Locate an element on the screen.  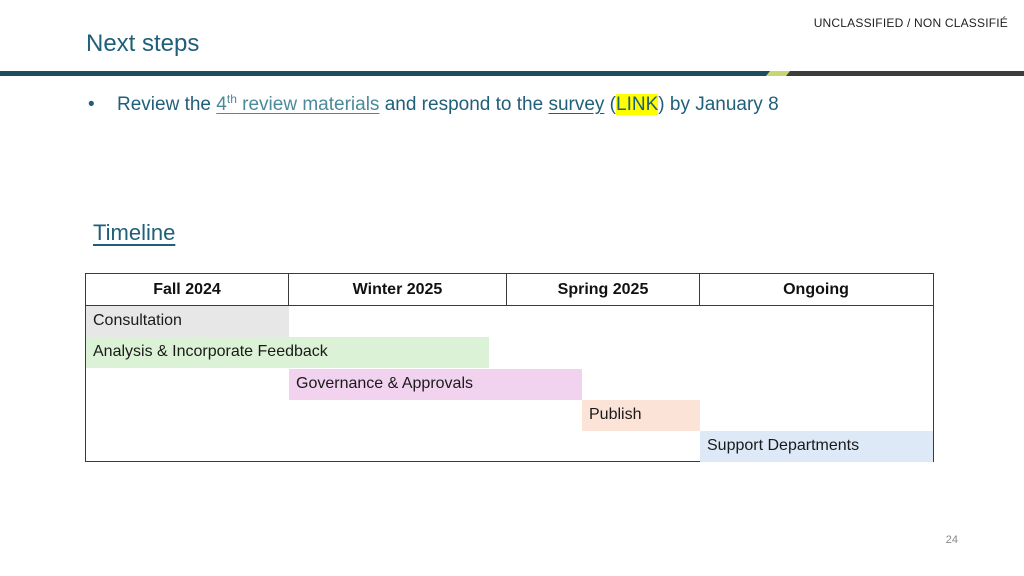
classification-label: UNCLASSIFIED / NON CLASSIFIÉ is located at coordinates (910, 23).